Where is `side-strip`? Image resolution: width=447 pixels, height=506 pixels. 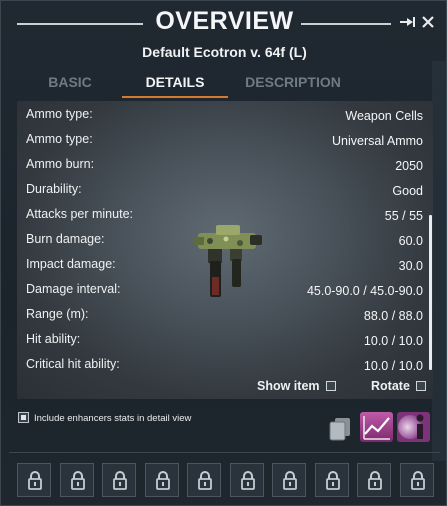
side-strip is located at coordinates (439, 261).